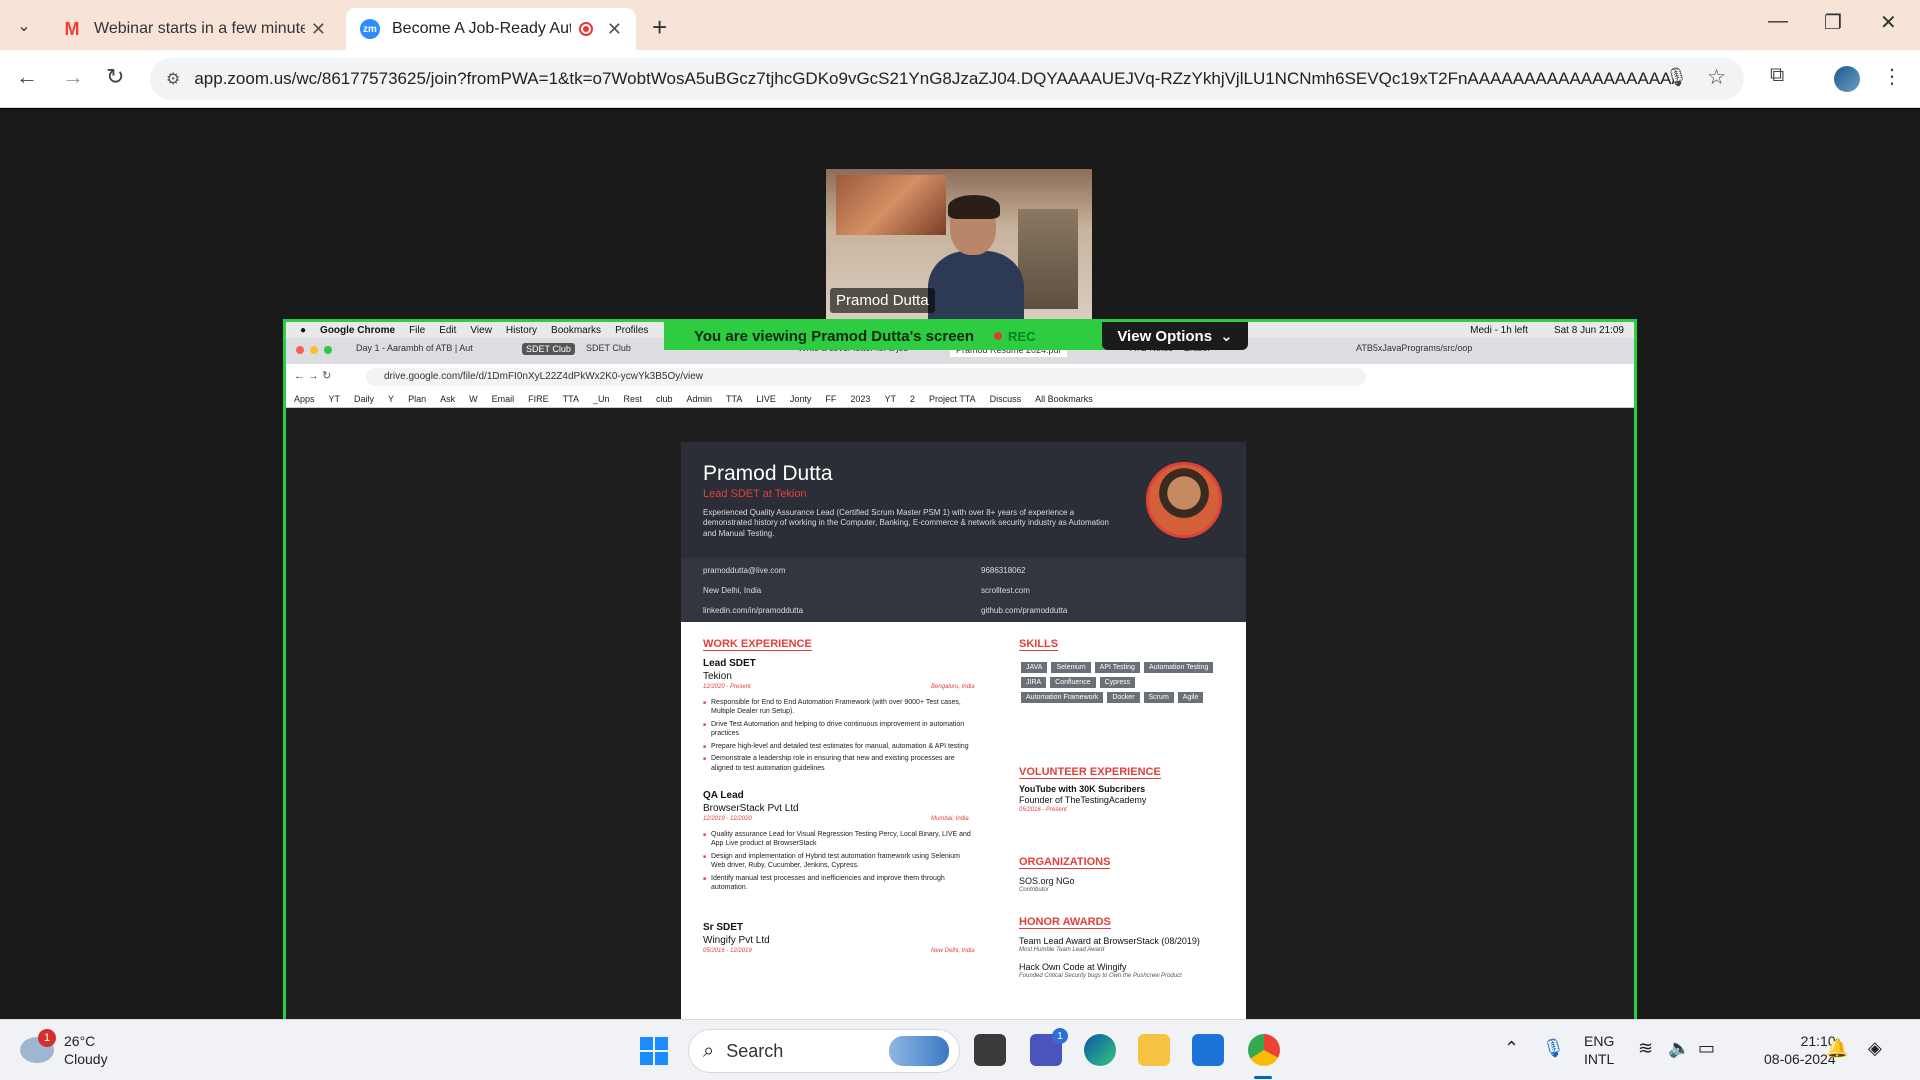 The image size is (1920, 1080). What do you see at coordinates (1679, 1048) in the screenshot?
I see `volume-icon: 🔈` at bounding box center [1679, 1048].